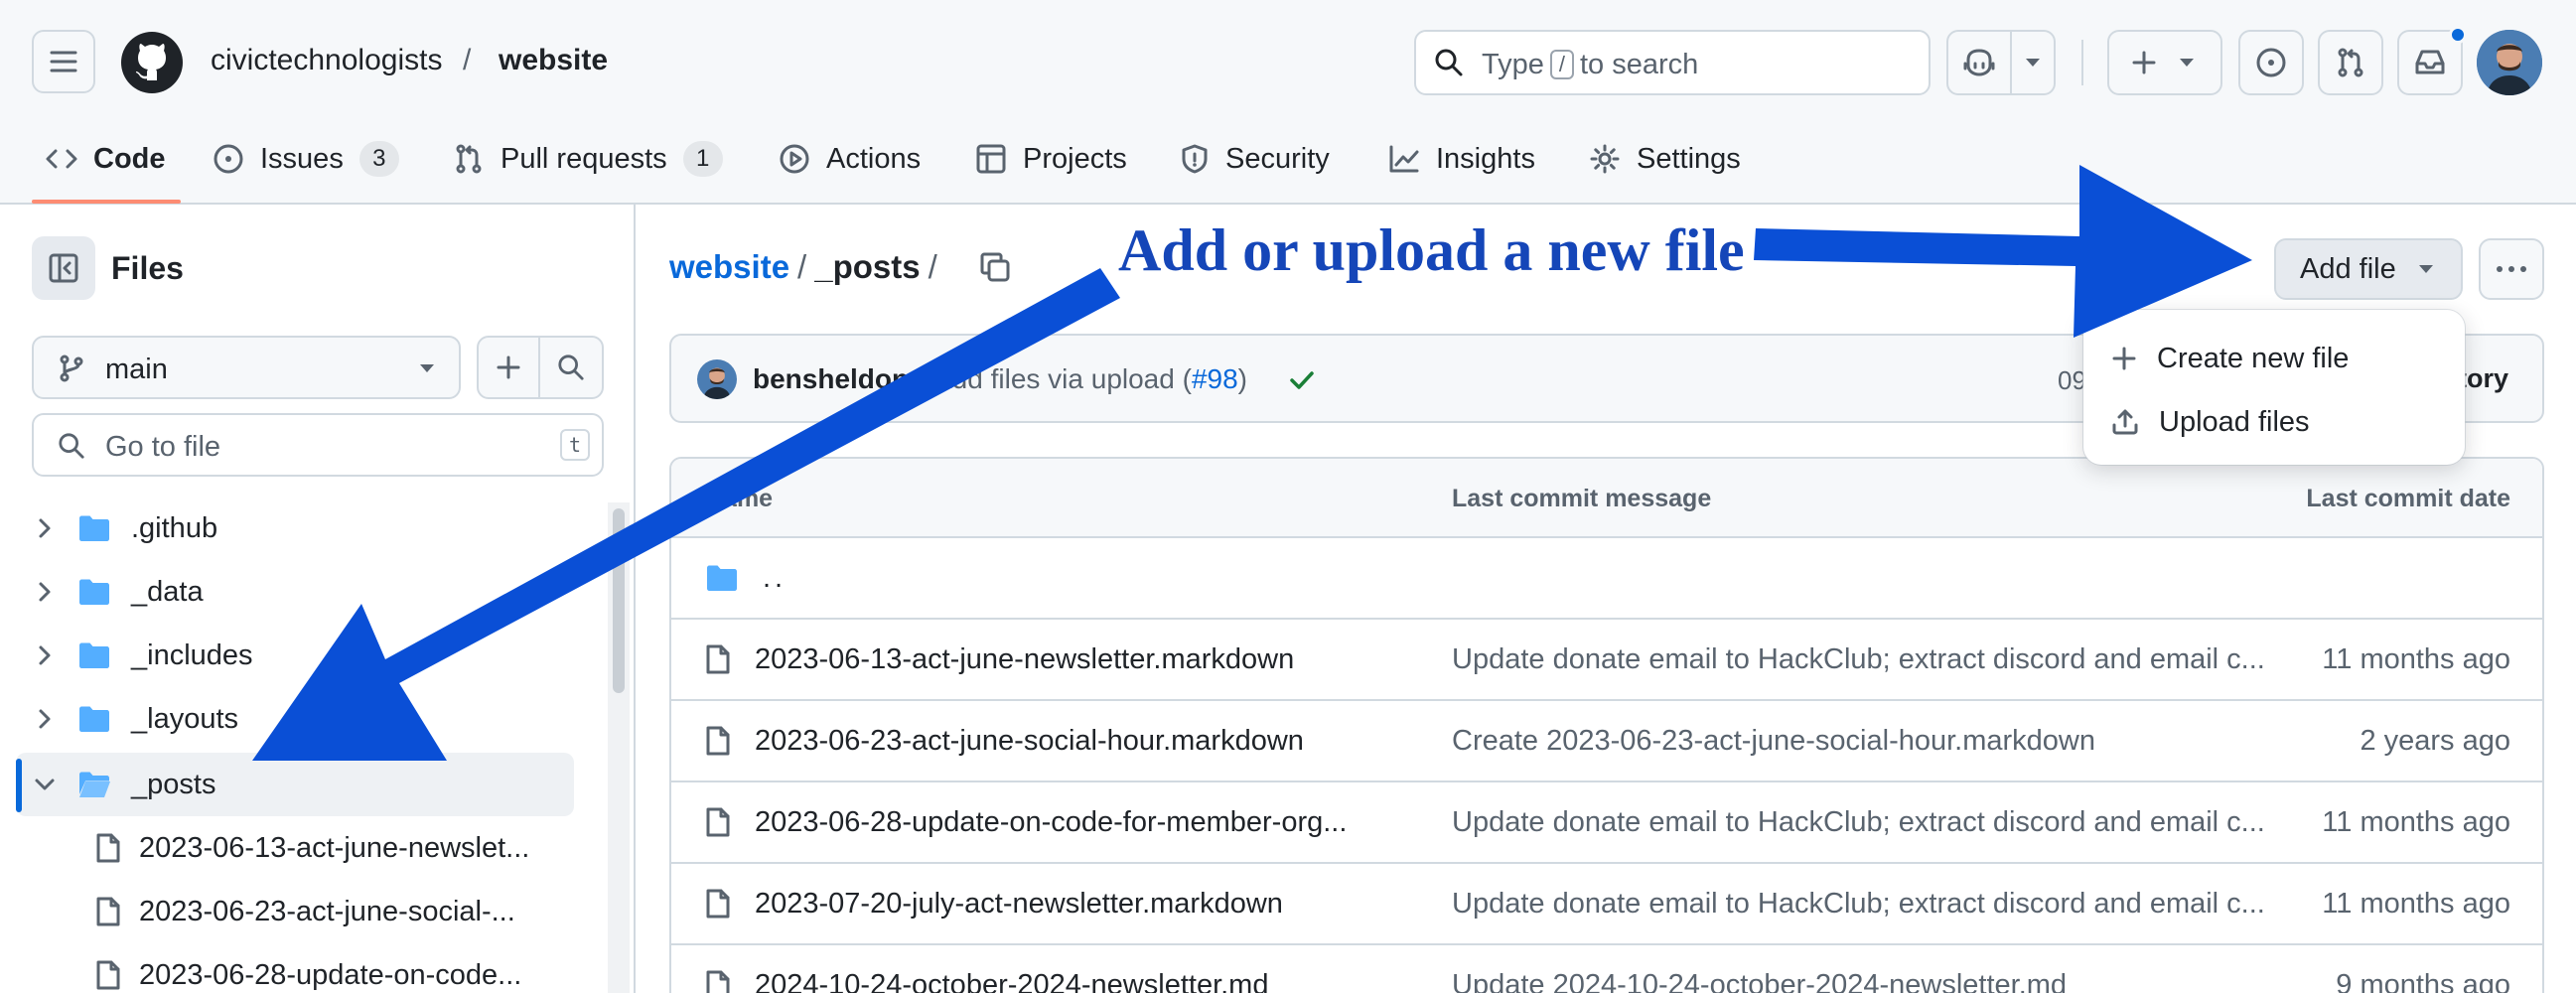  What do you see at coordinates (1215, 378) in the screenshot?
I see `commit-pr-link: #98` at bounding box center [1215, 378].